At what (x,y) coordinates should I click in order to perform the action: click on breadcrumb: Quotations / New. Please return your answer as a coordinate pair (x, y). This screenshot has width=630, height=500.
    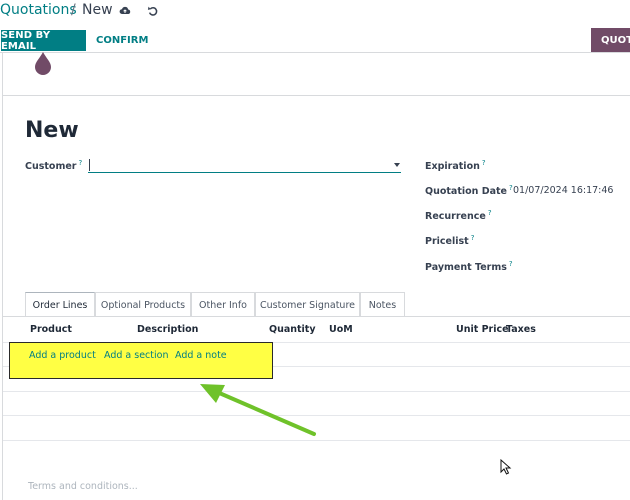
    Looking at the image, I should click on (315, 12).